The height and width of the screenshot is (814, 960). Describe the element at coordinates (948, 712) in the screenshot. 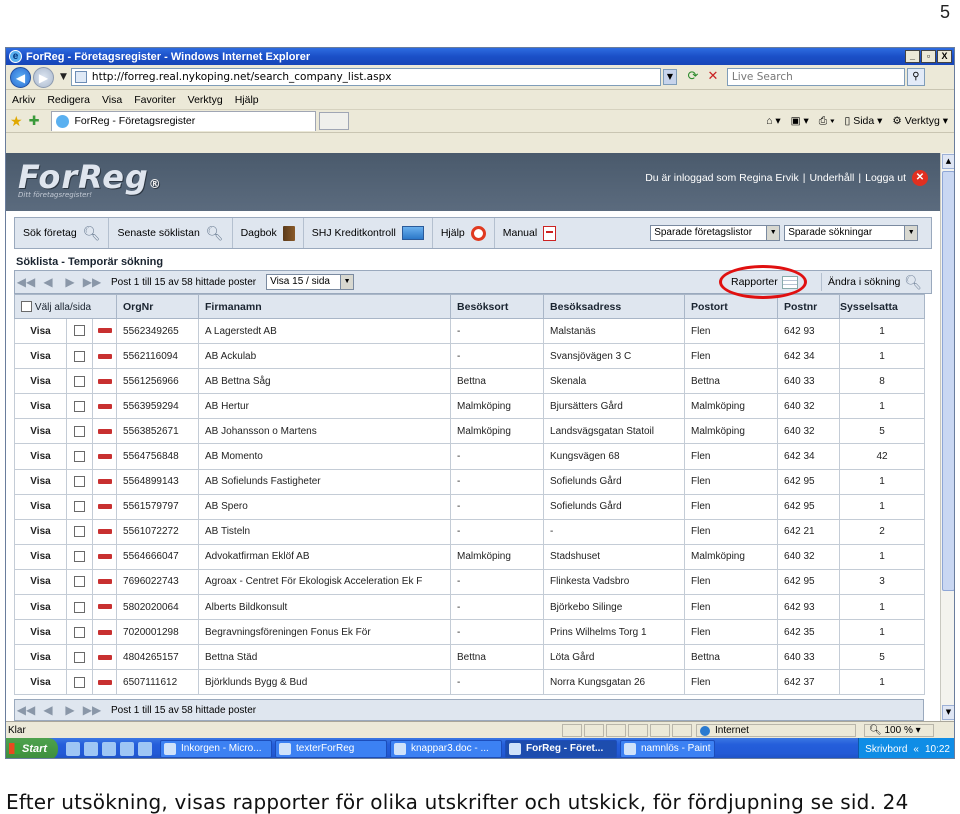

I see `scroll-down-icon: ▼` at that location.